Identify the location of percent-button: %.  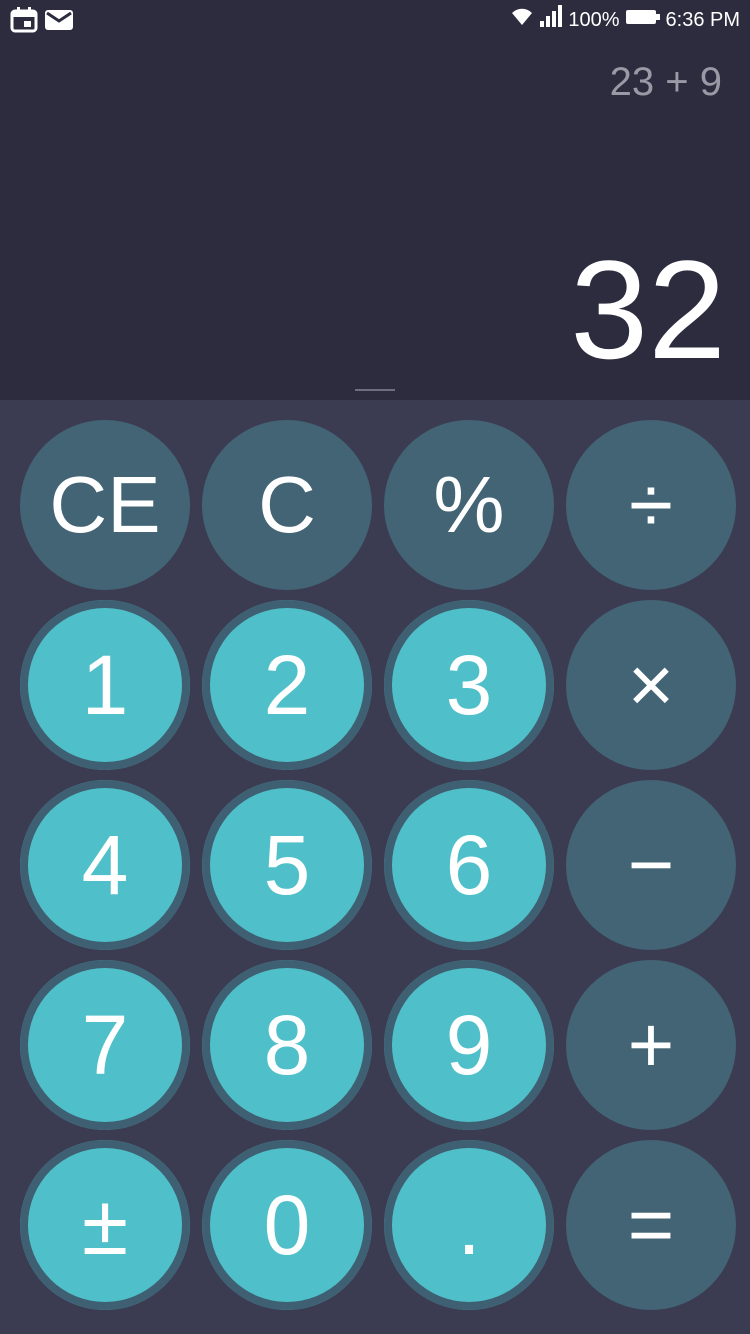
(469, 505).